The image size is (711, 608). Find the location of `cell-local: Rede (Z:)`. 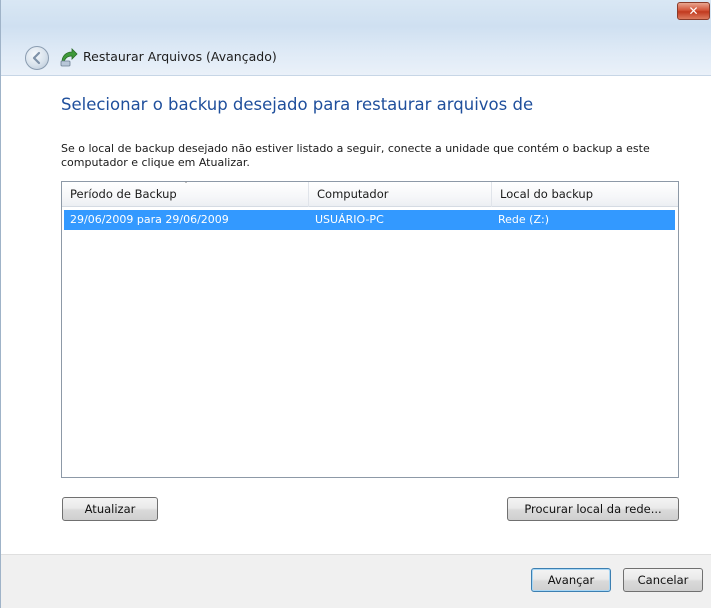

cell-local: Rede (Z:) is located at coordinates (523, 219).